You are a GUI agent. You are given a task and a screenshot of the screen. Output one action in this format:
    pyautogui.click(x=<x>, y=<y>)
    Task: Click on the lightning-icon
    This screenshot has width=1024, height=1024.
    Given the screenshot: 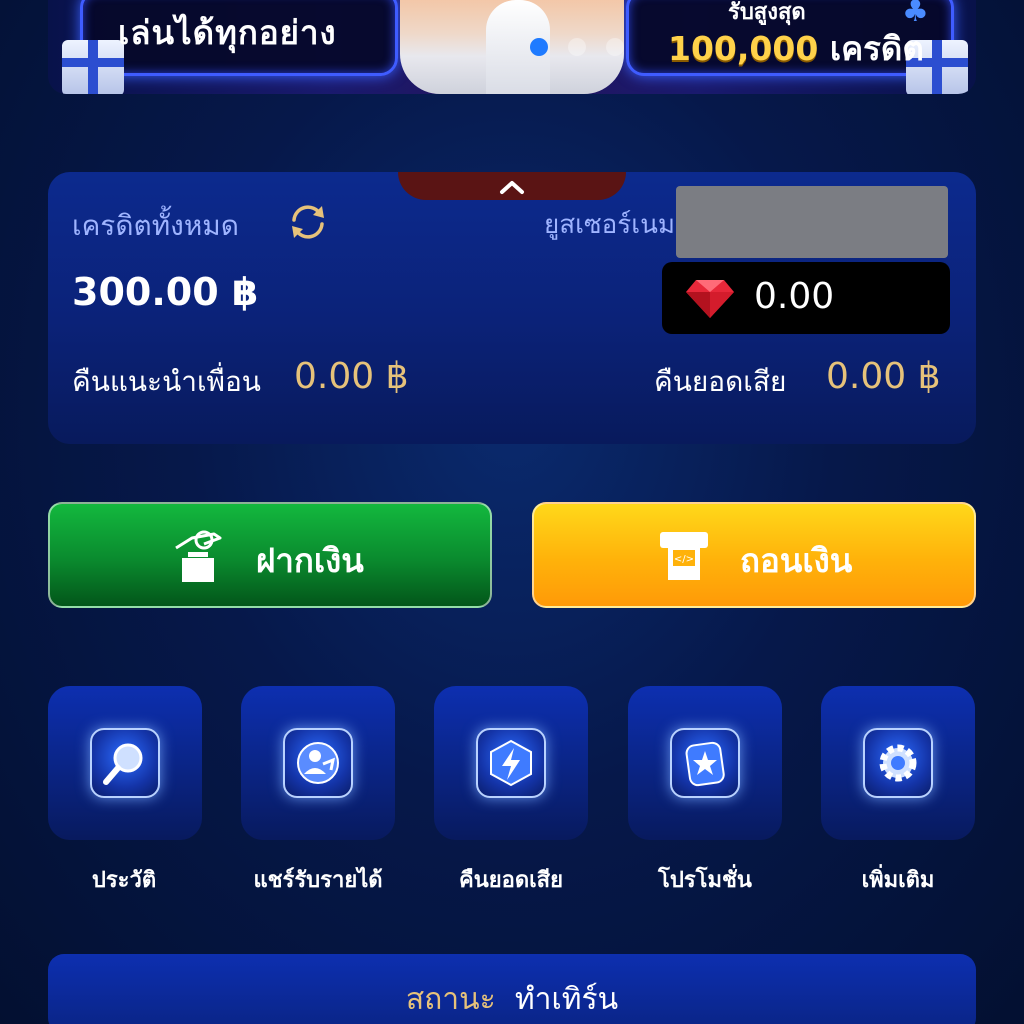 What is the action you would take?
    pyautogui.click(x=511, y=763)
    